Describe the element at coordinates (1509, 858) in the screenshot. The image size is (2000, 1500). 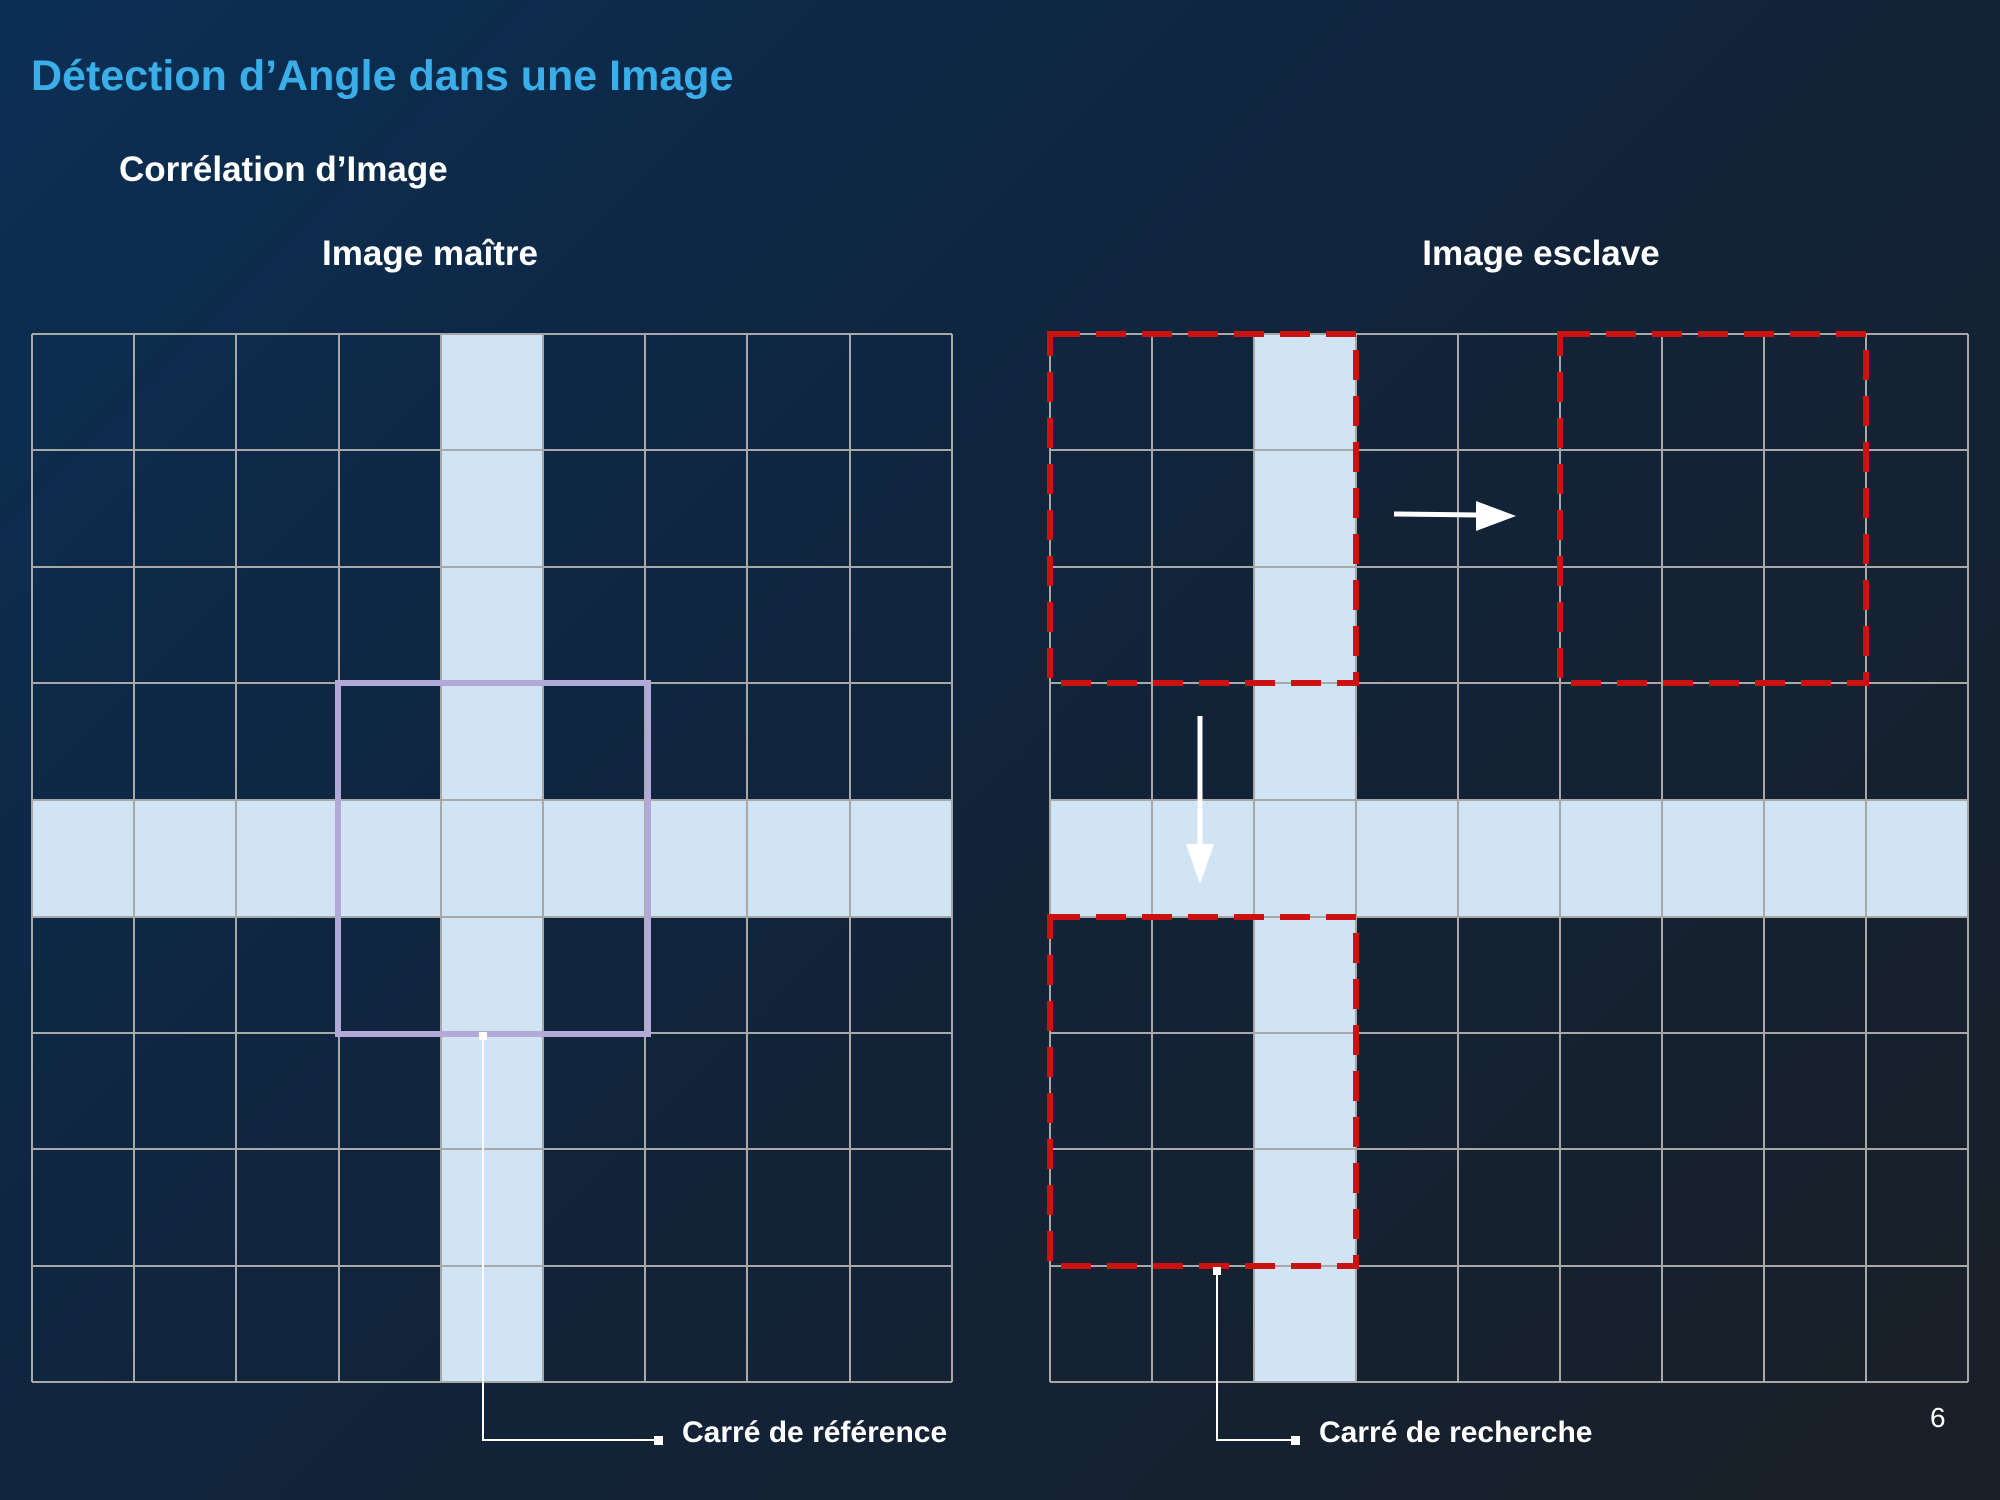
I see `slave-cross-horizontal` at that location.